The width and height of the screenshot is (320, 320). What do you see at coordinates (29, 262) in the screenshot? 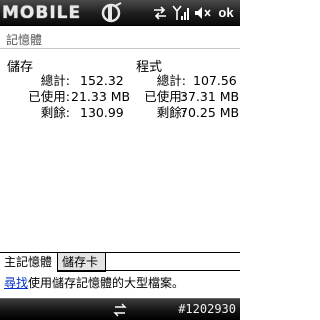
I see `tab-main-memory: 主記憶體` at bounding box center [29, 262].